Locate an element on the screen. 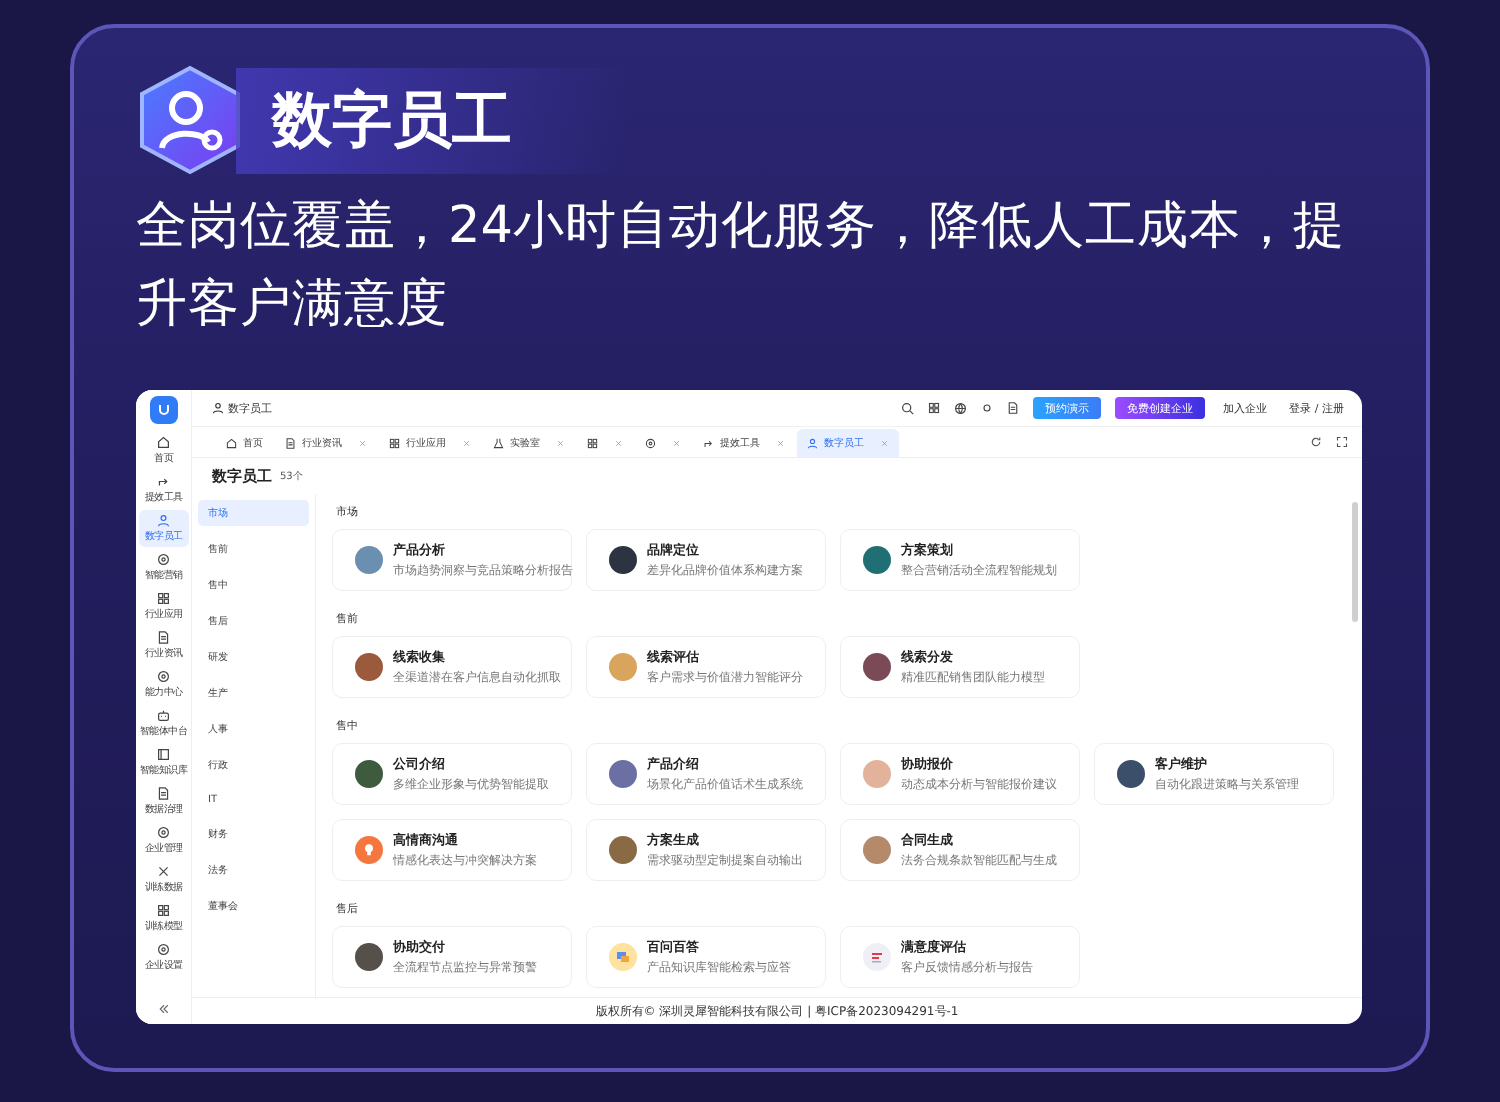 This screenshot has width=1500, height=1102. logo-icon is located at coordinates (163, 410).